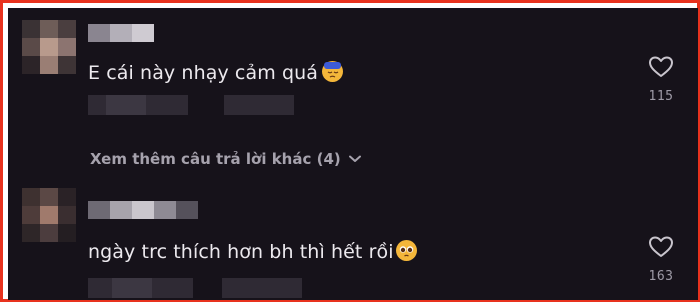  Describe the element at coordinates (333, 71) in the screenshot. I see `sleepy-face-icon` at that location.